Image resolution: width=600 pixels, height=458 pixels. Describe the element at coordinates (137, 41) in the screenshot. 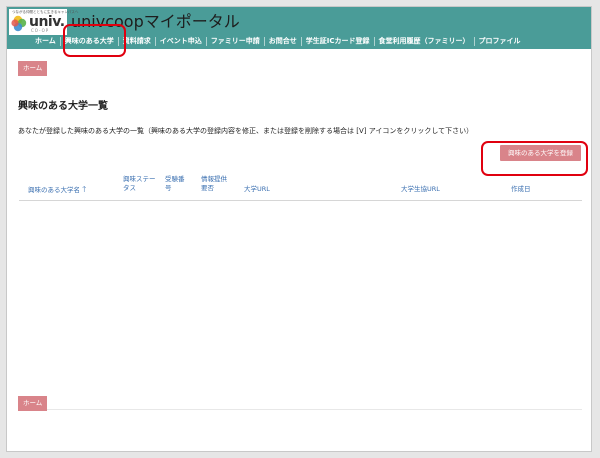

I see `nav-item-document-request: 資料請求` at that location.